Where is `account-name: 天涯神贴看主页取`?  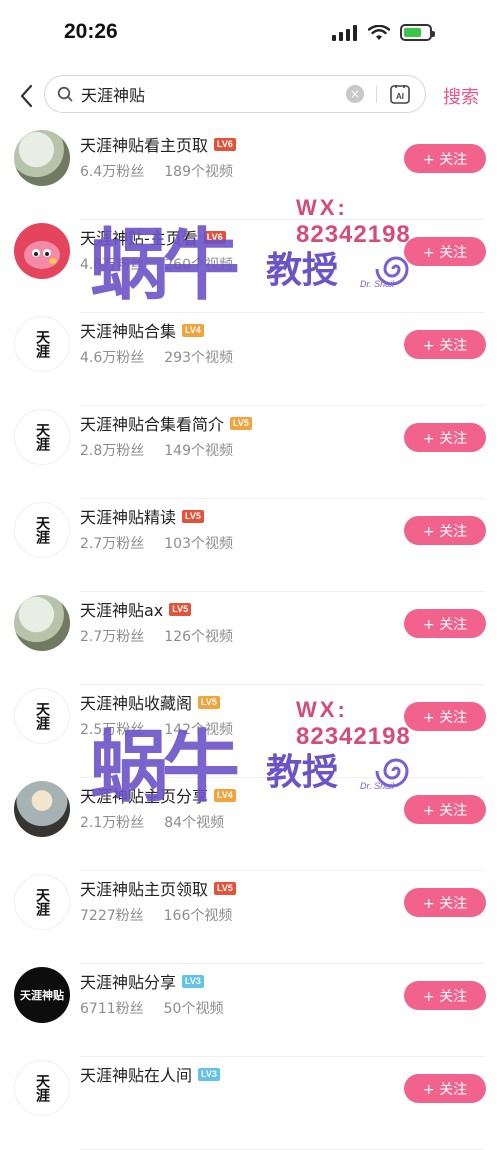 account-name: 天涯神贴看主页取 is located at coordinates (144, 144).